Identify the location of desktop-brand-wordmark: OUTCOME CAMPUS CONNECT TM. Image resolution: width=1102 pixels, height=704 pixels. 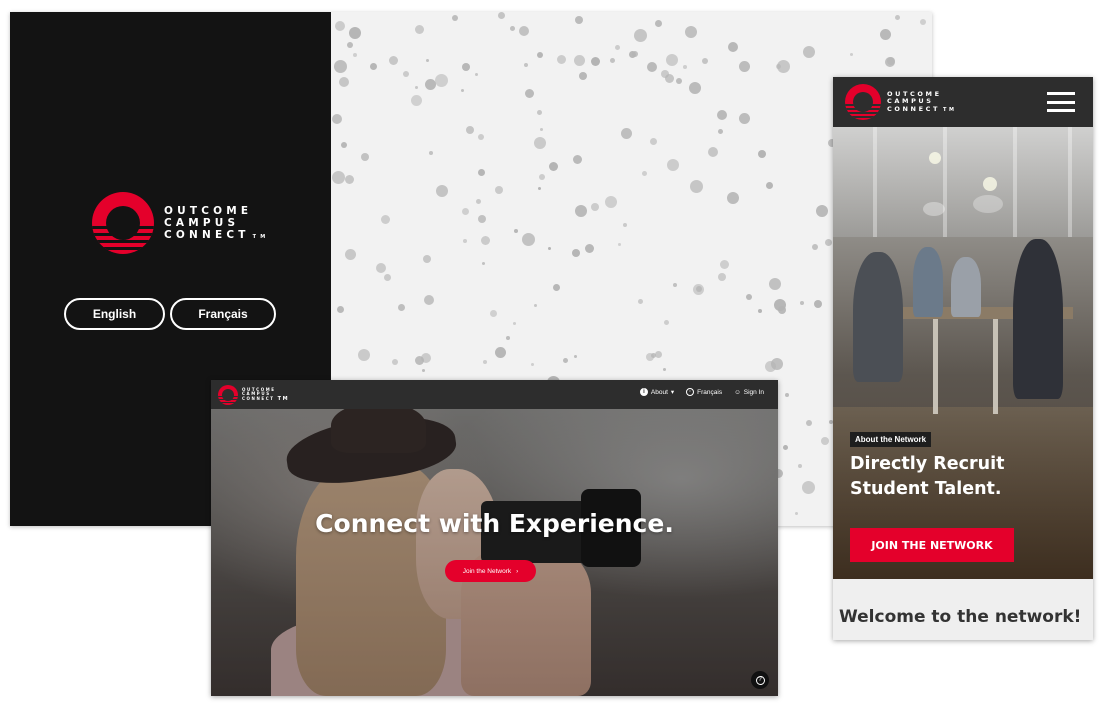
(266, 395).